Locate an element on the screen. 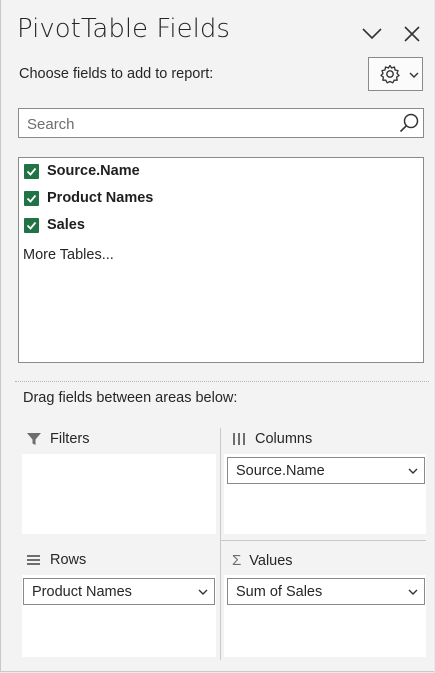 The image size is (435, 673). field-label: Product Names is located at coordinates (100, 198).